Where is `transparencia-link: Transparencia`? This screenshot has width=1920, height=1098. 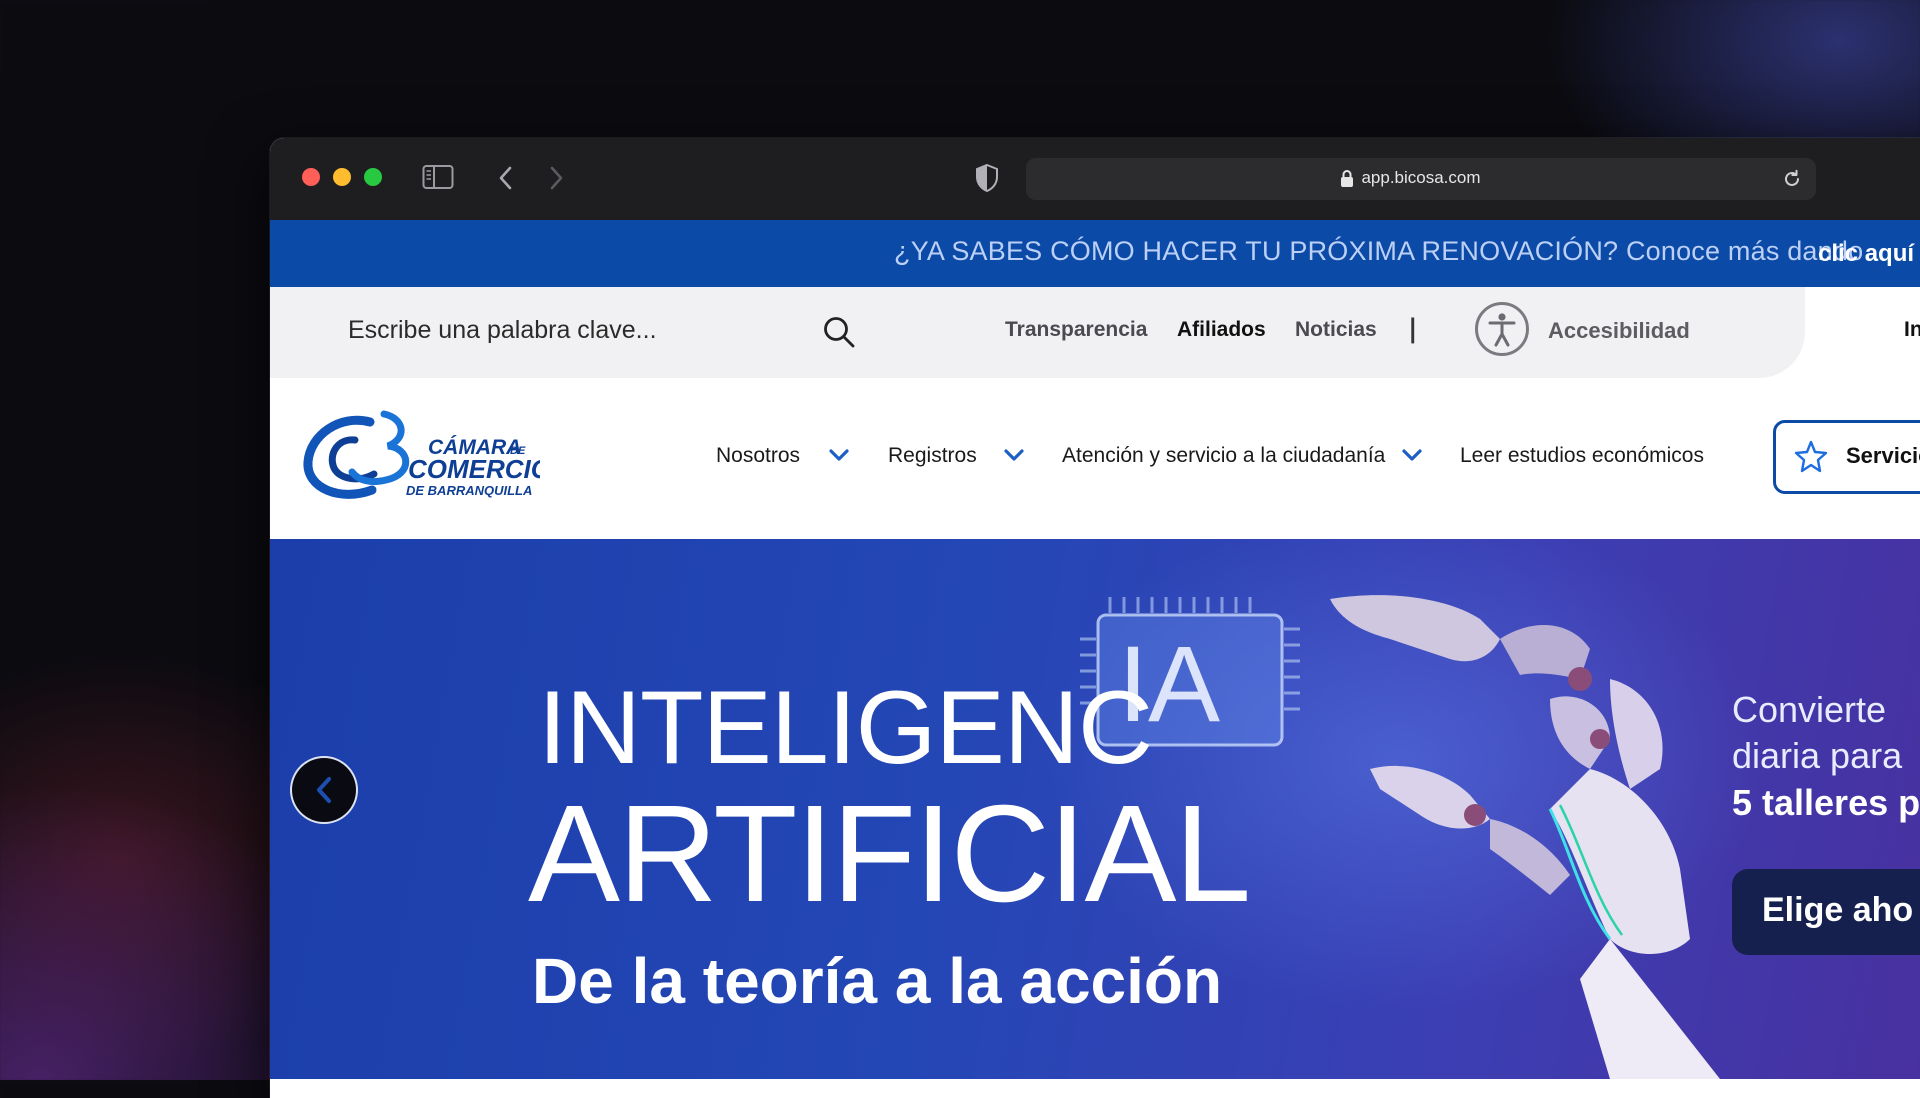 transparencia-link: Transparencia is located at coordinates (1076, 330).